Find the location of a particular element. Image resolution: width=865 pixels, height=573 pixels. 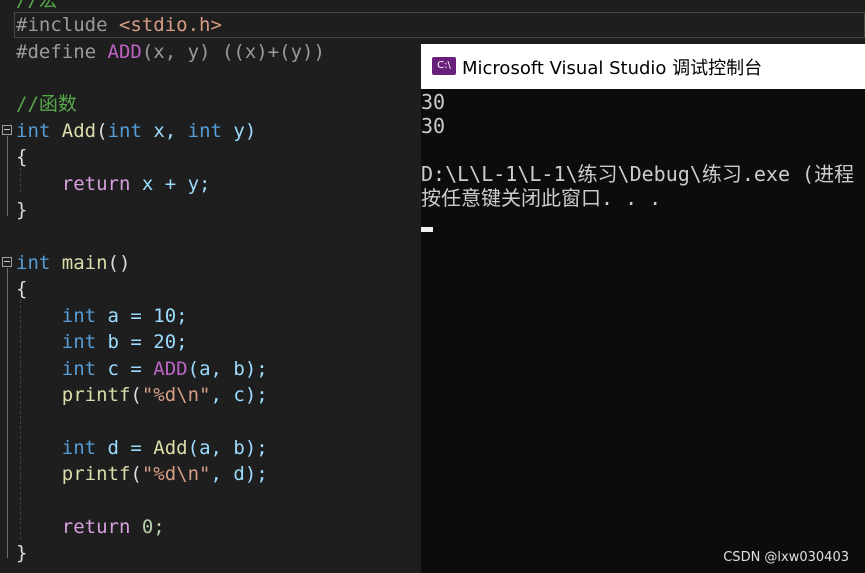

code-line-3: #define ADD(x, y) ((x)+(y)) is located at coordinates (170, 52).